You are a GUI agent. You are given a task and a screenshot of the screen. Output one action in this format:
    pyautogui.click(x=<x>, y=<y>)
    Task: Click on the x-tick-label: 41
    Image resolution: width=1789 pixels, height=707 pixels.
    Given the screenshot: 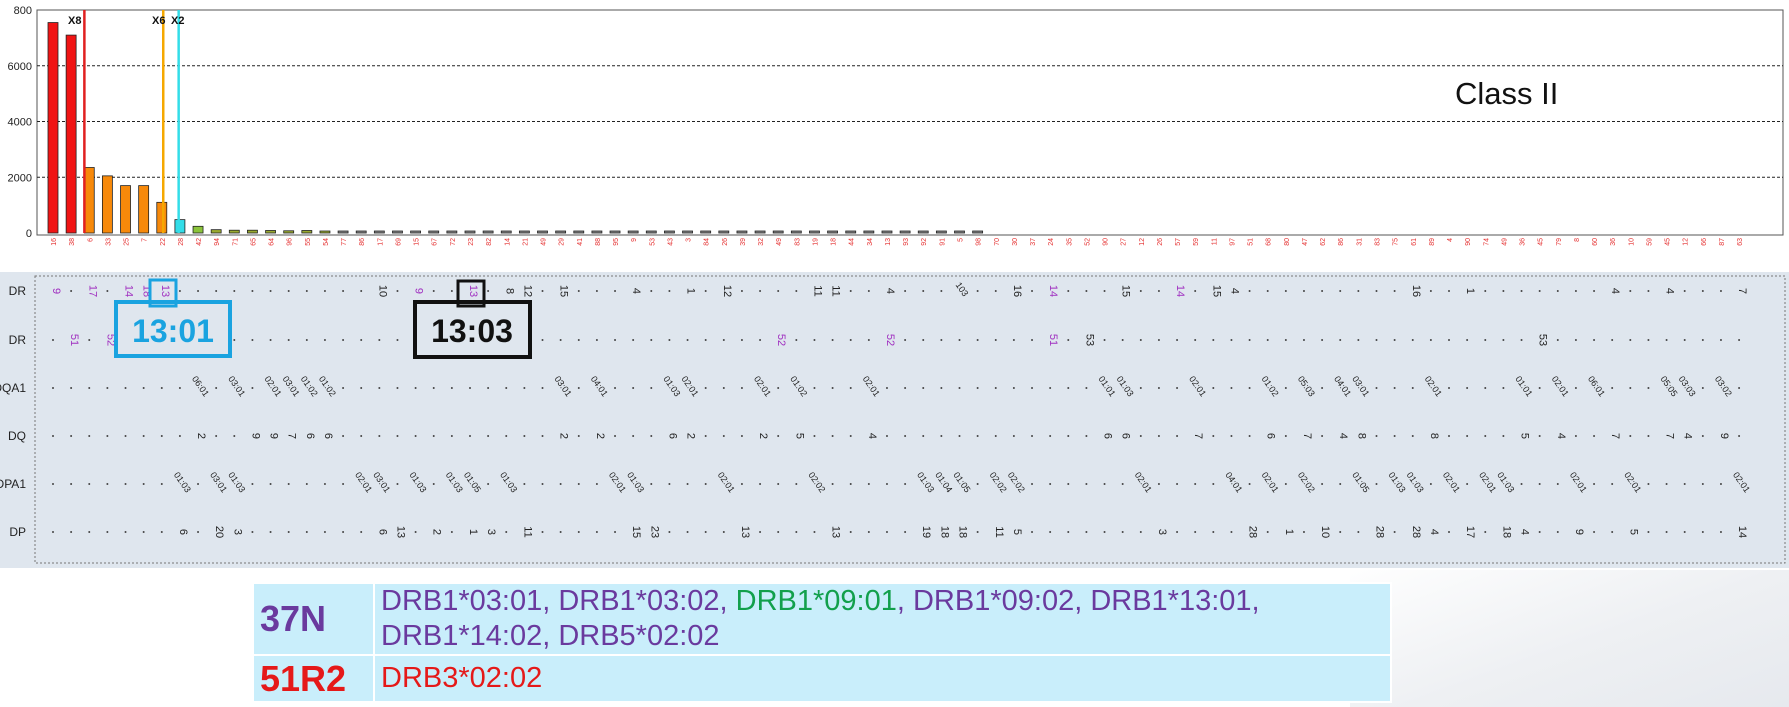 What is the action you would take?
    pyautogui.click(x=580, y=242)
    